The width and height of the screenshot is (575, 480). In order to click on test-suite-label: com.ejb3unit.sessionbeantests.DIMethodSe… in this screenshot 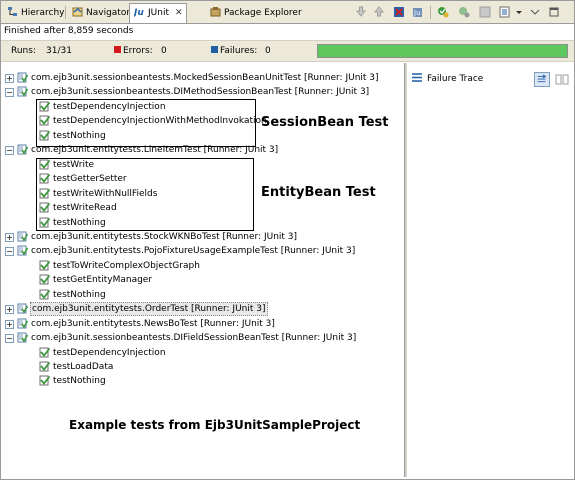, I will do `click(200, 92)`.